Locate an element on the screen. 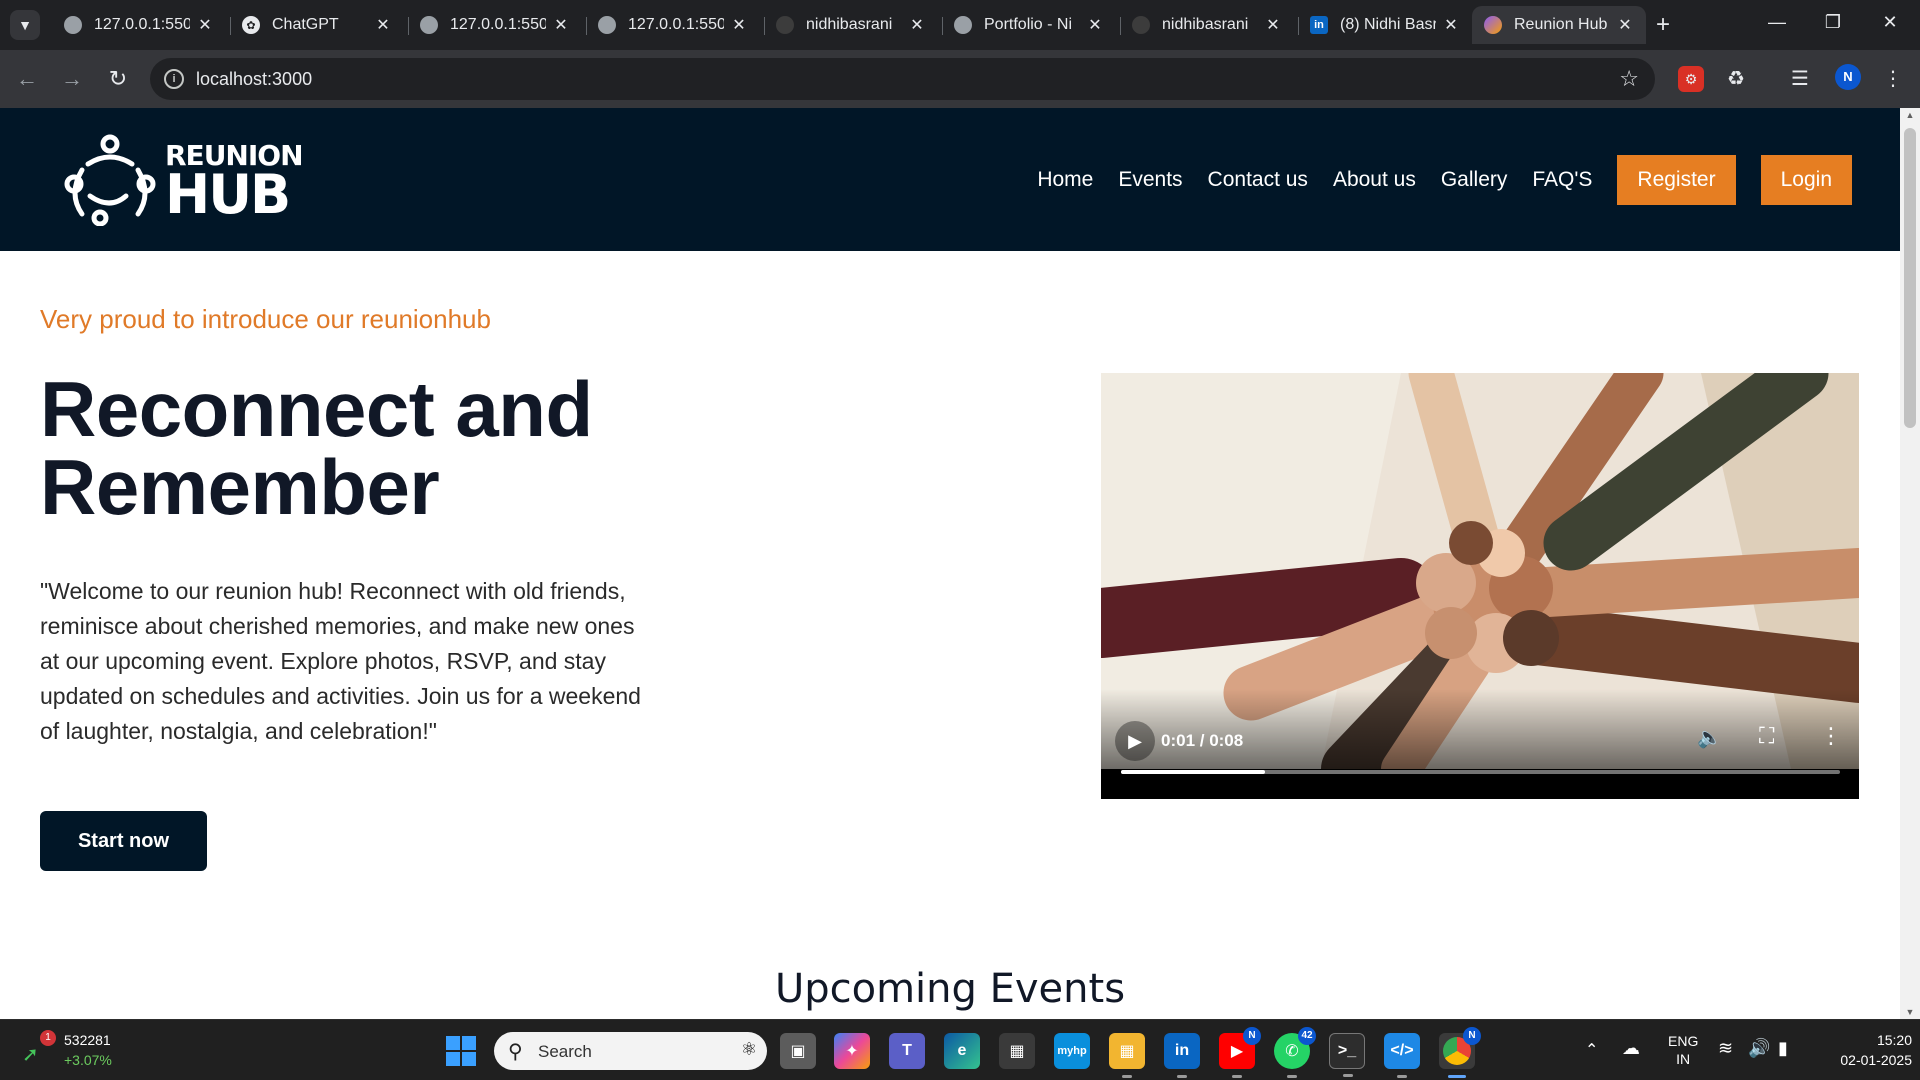 This screenshot has height=1080, width=1920. forward-icon: → is located at coordinates (72, 79).